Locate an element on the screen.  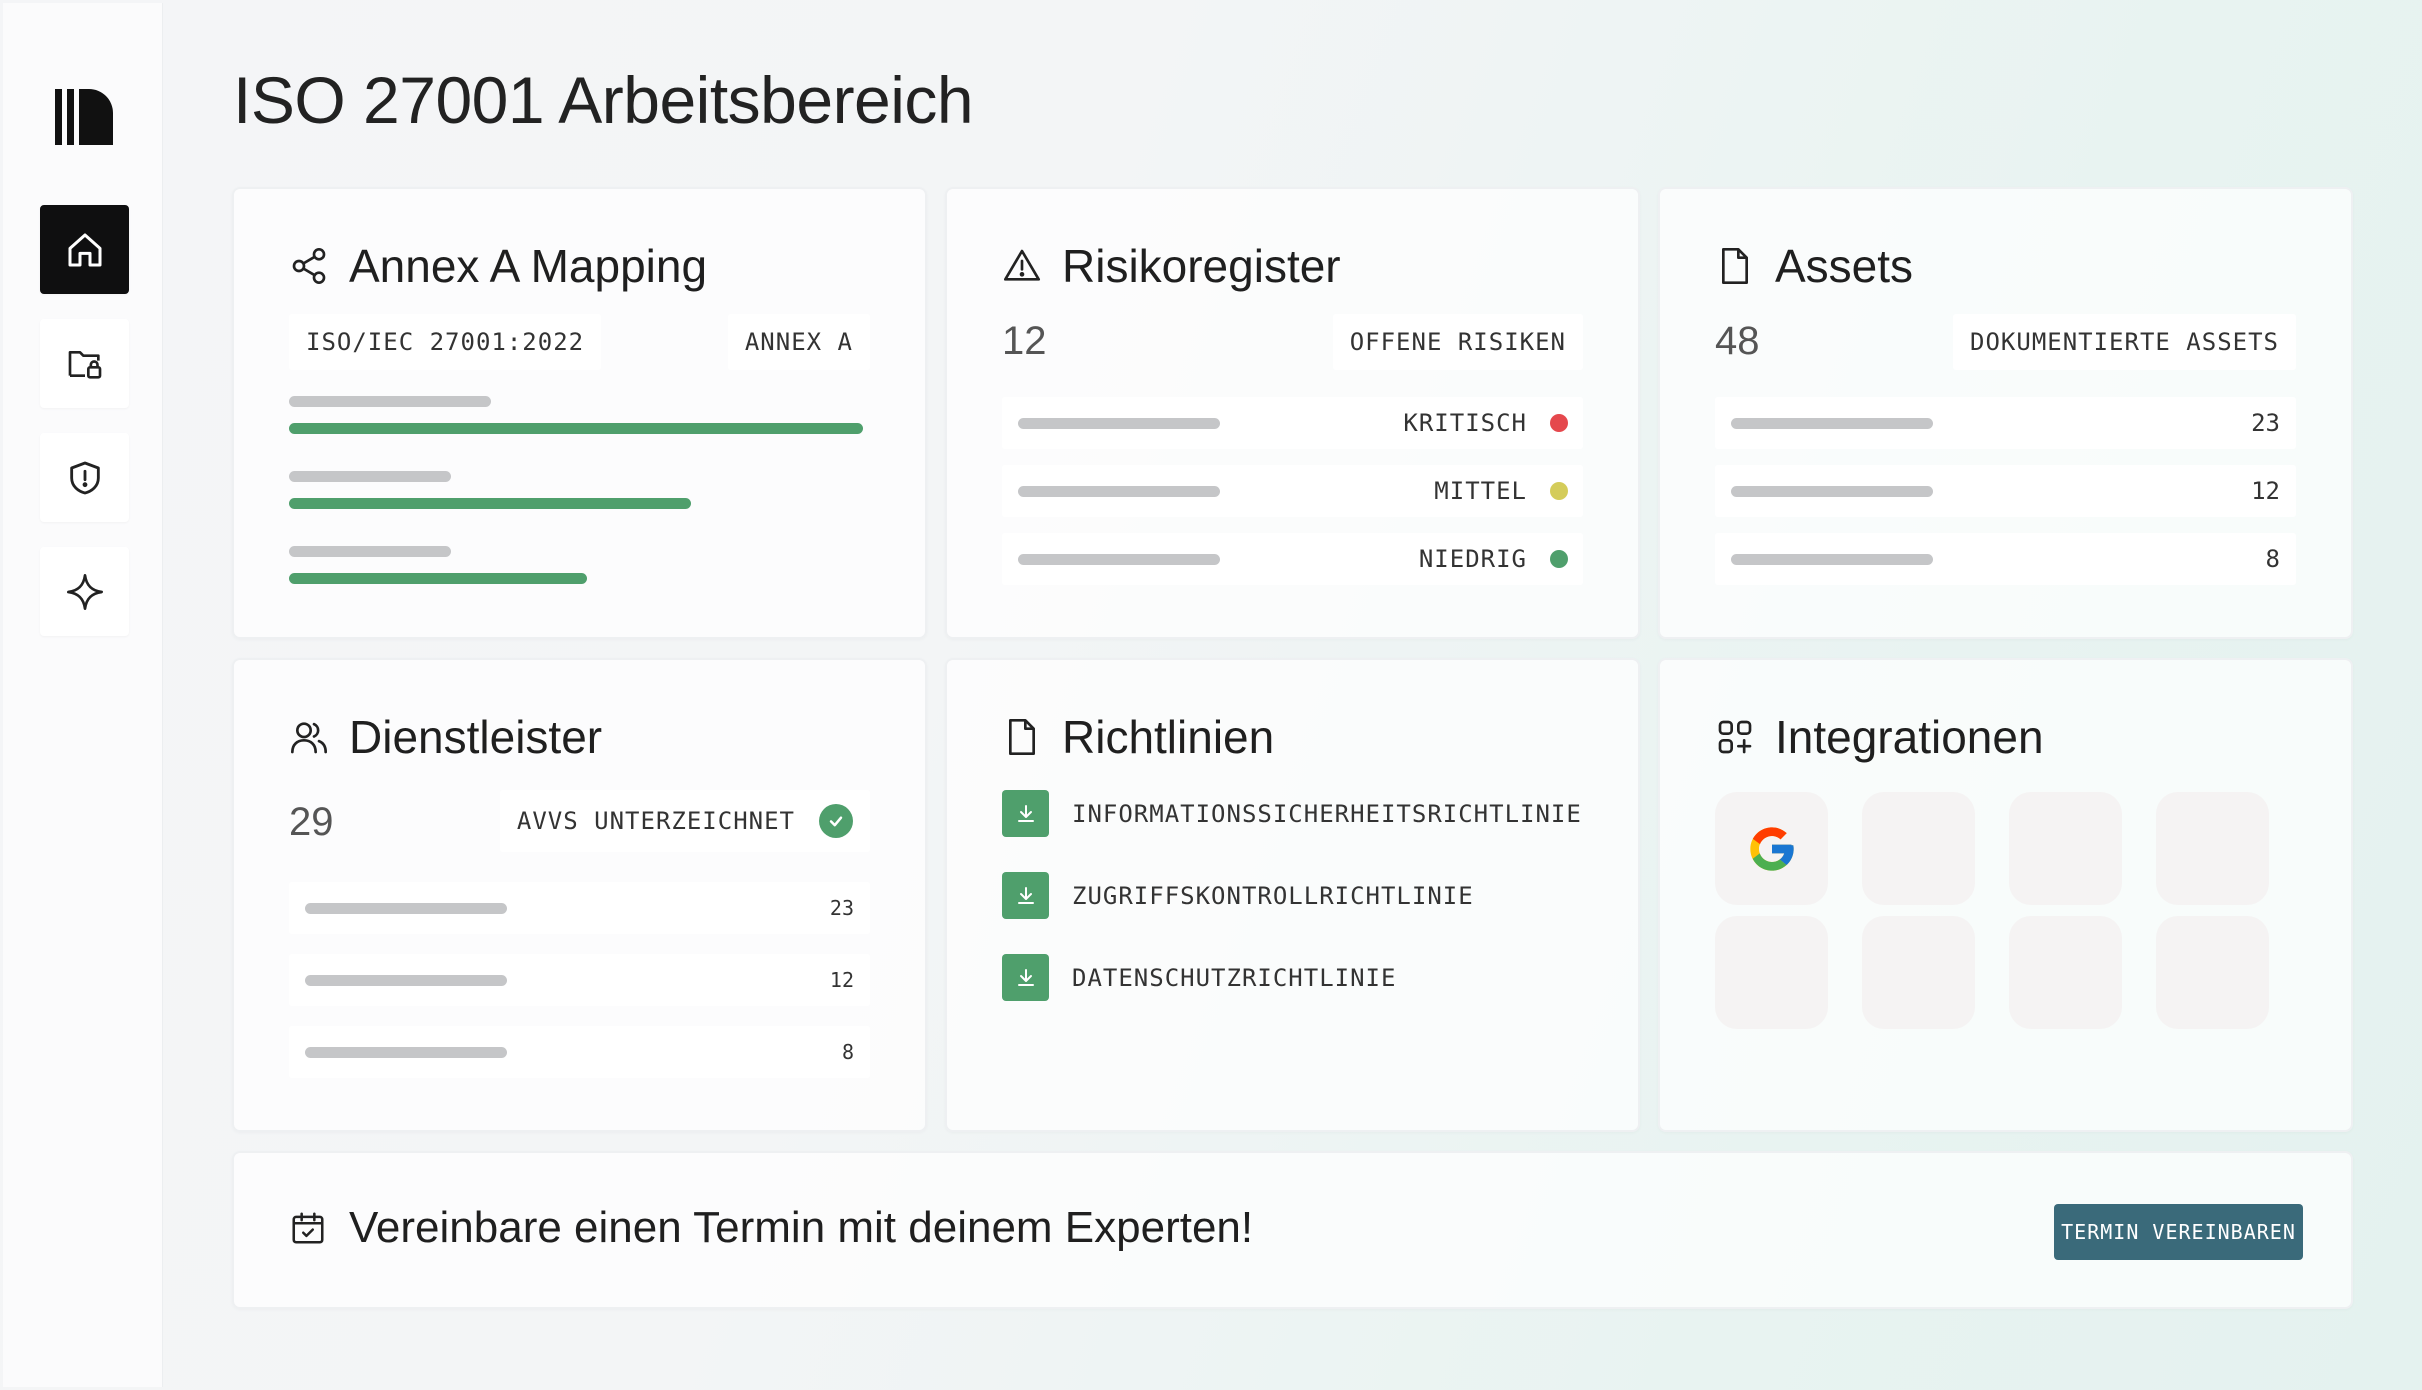
sidebar-item-home is located at coordinates (84, 249).